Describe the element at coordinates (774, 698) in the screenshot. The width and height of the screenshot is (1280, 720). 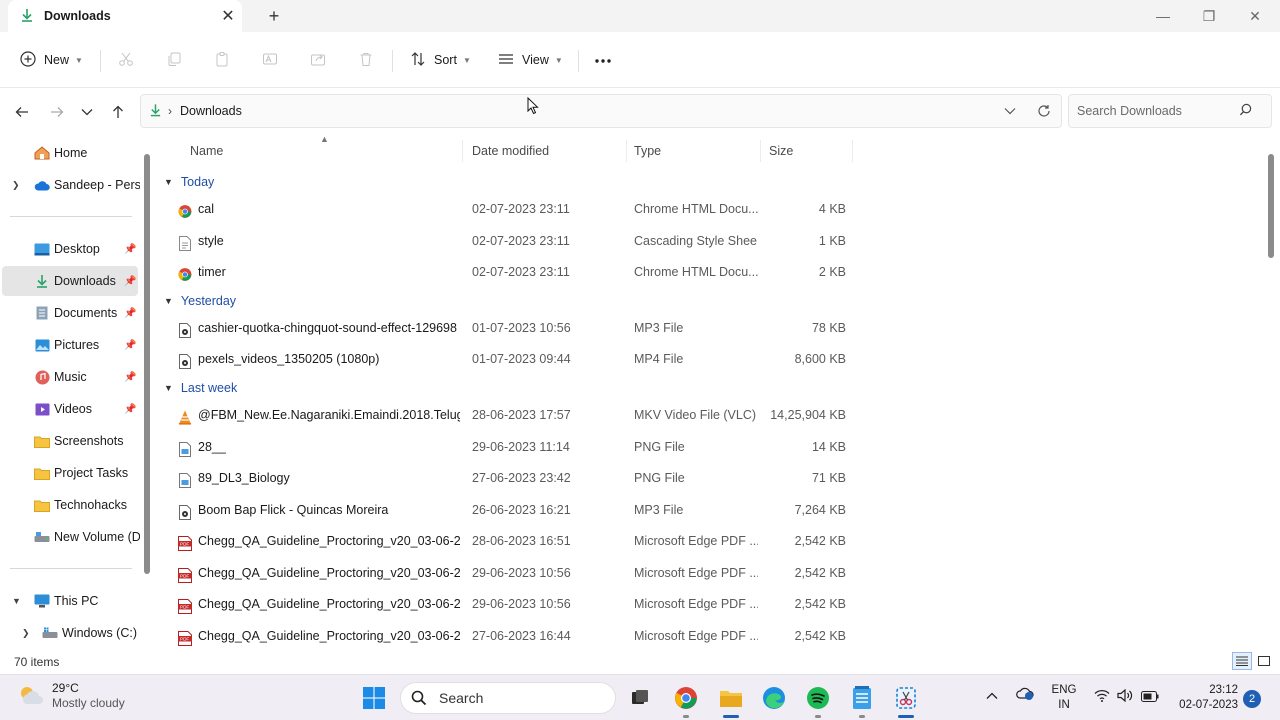
I see `edge-taskbar-button` at that location.